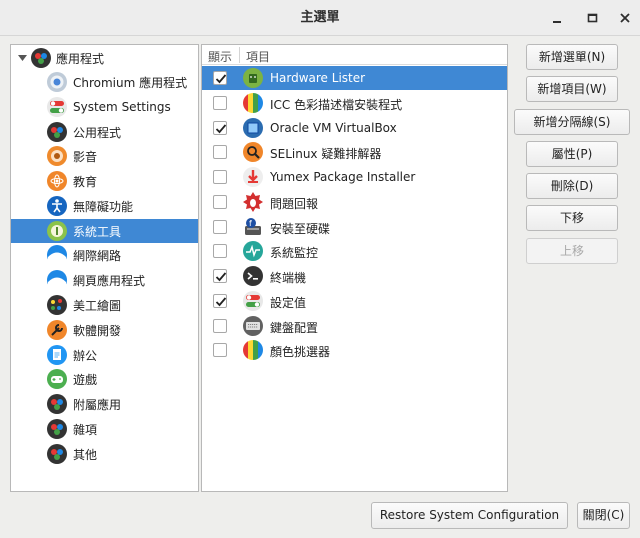 The height and width of the screenshot is (538, 640). What do you see at coordinates (572, 186) in the screenshot?
I see `delete-button: 刪除(D)` at bounding box center [572, 186].